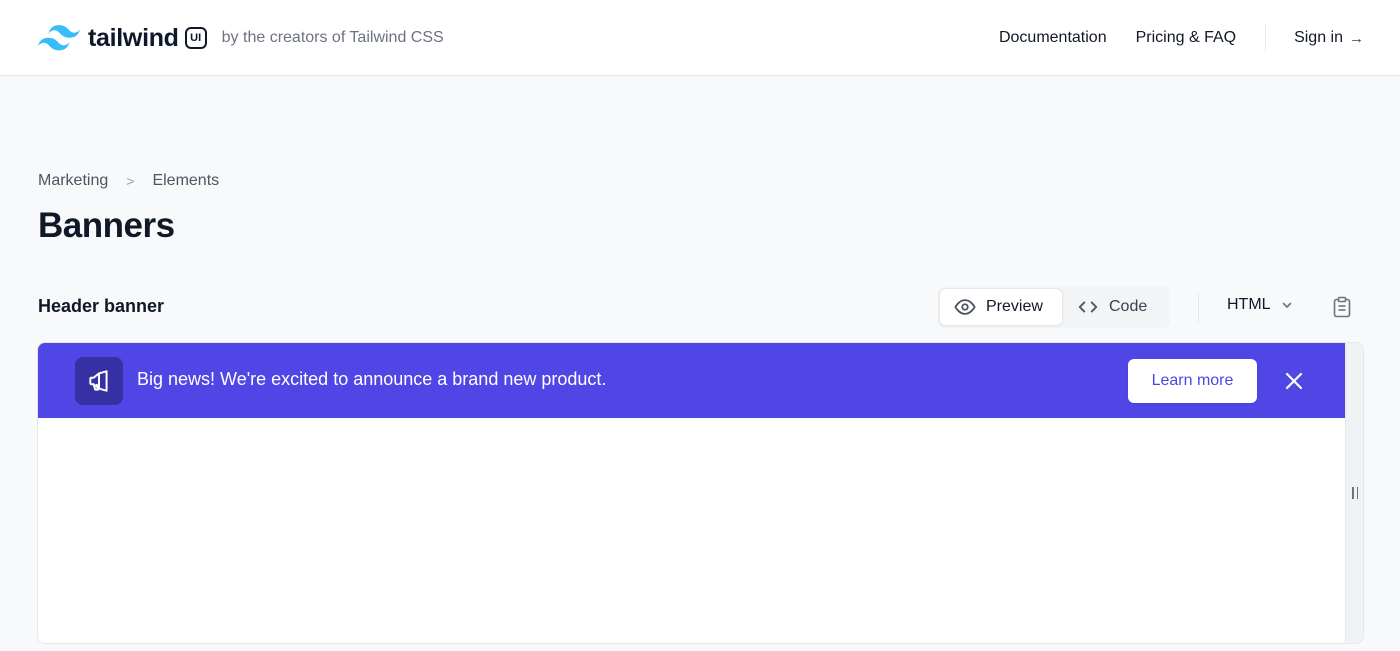  What do you see at coordinates (965, 307) in the screenshot?
I see `eye-icon` at bounding box center [965, 307].